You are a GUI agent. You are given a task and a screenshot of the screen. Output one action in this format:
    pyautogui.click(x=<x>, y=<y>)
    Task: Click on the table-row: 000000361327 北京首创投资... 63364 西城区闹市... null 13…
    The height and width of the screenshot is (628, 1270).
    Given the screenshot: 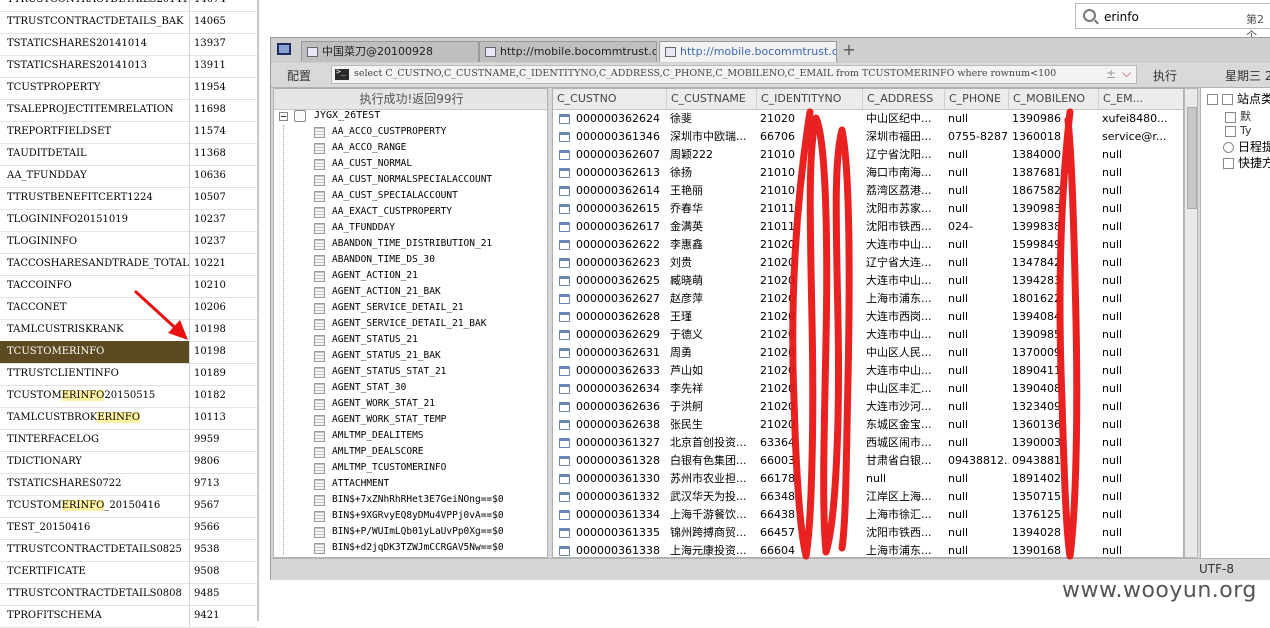 What is the action you would take?
    pyautogui.click(x=868, y=443)
    